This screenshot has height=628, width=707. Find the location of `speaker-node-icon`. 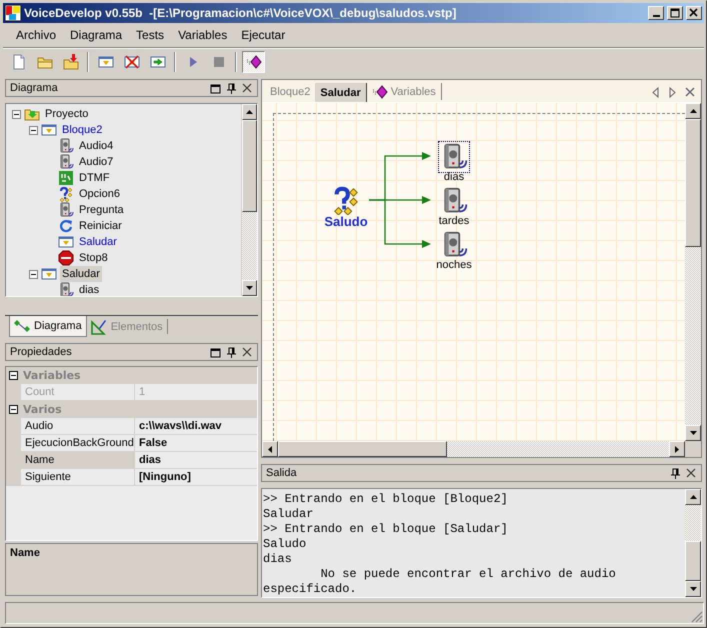

speaker-node-icon is located at coordinates (454, 157).